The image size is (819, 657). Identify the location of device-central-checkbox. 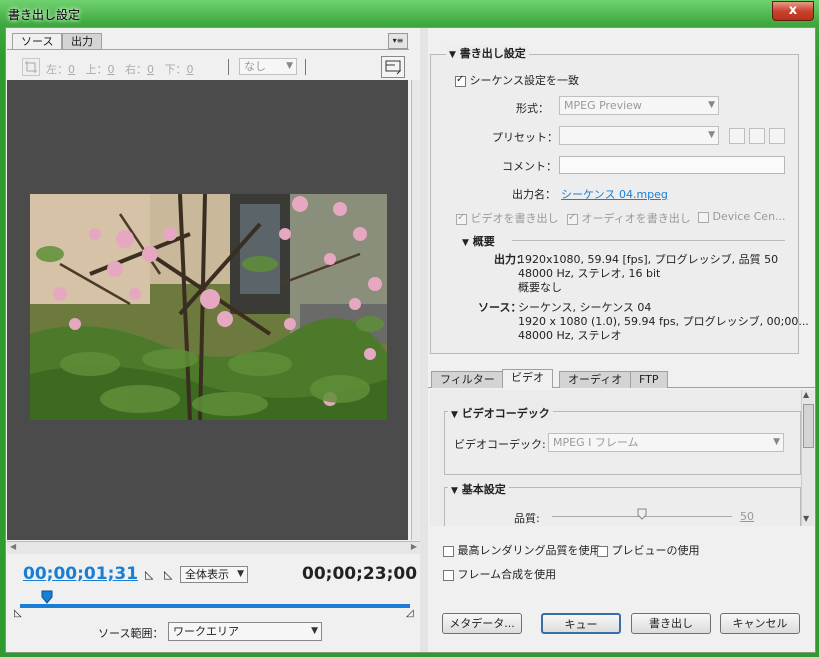
(703, 217).